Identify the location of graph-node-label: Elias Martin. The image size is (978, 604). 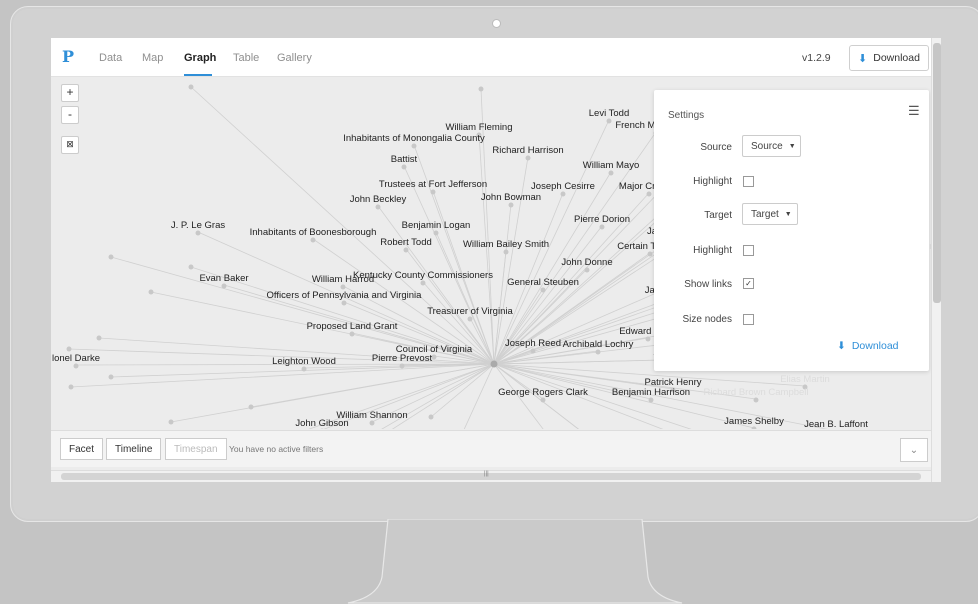
(805, 379).